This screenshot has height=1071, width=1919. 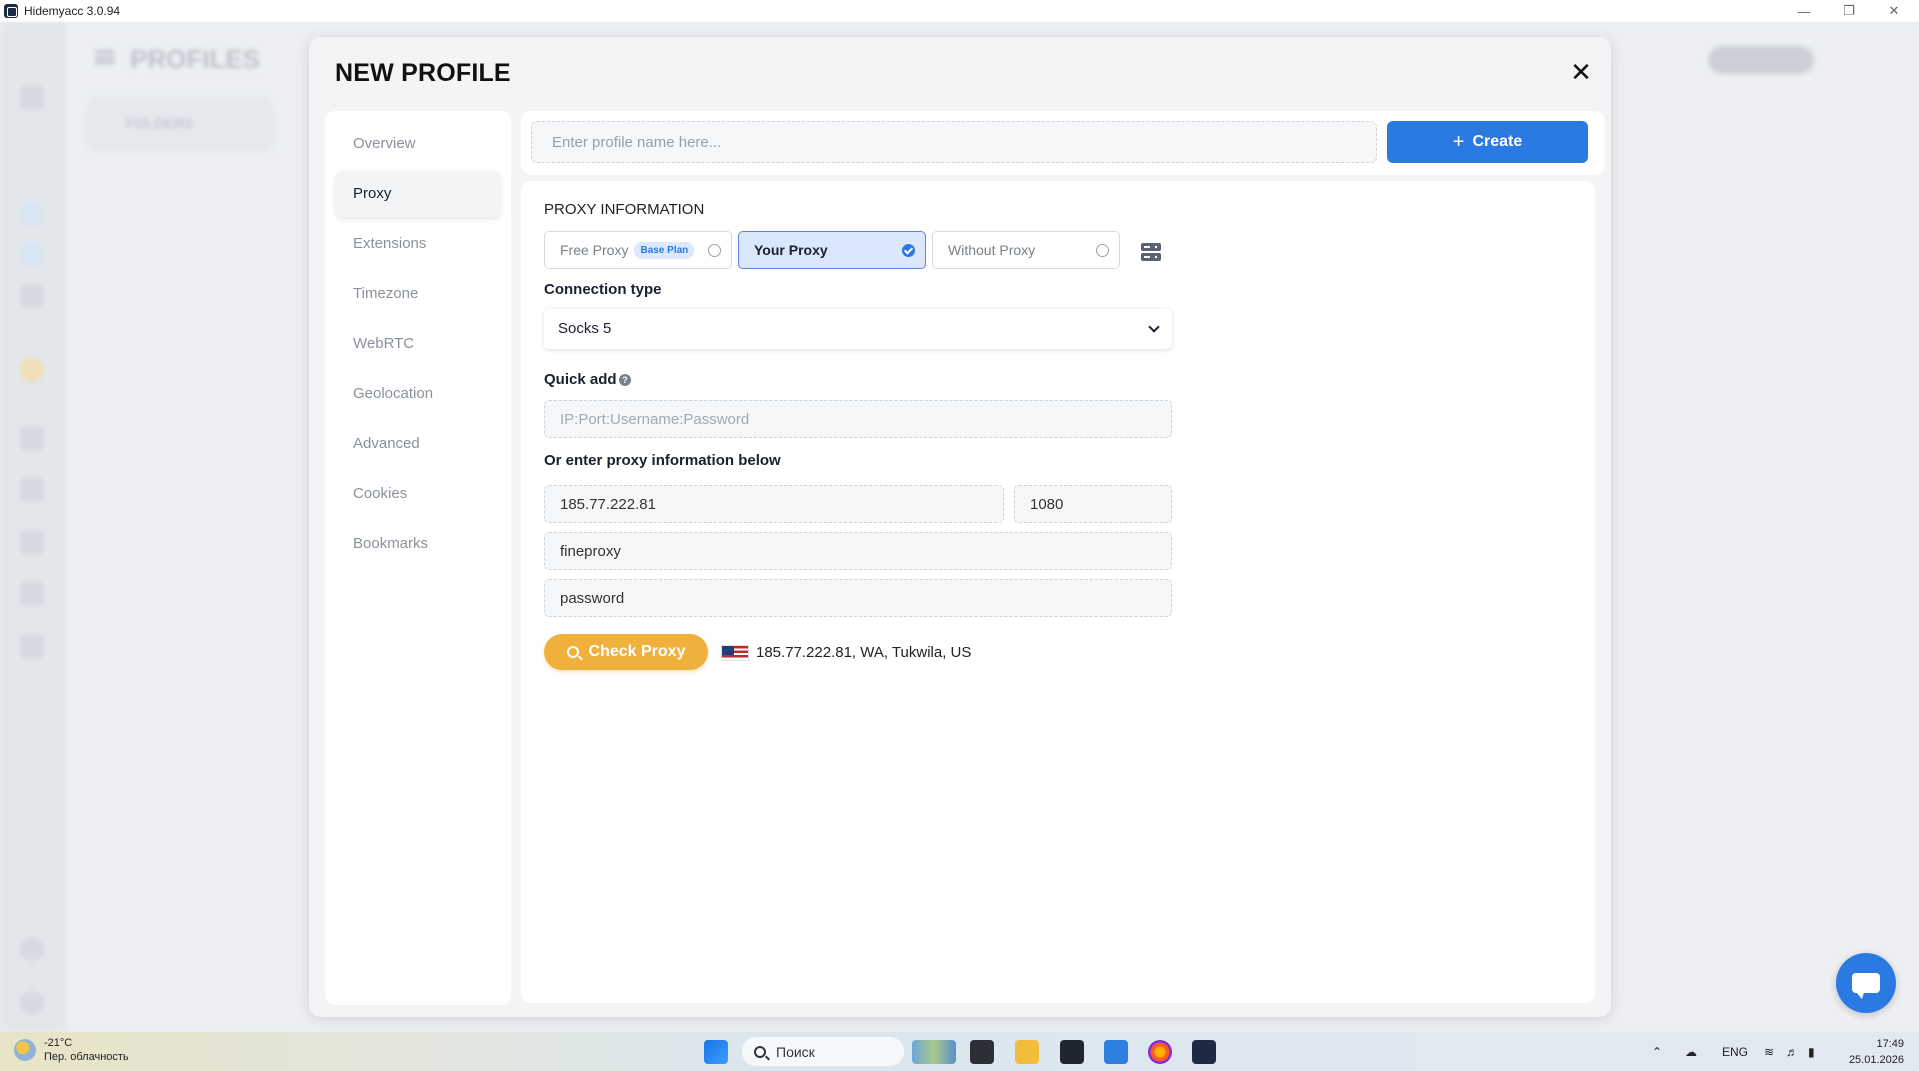 What do you see at coordinates (934, 1052) in the screenshot?
I see `widgets-icon` at bounding box center [934, 1052].